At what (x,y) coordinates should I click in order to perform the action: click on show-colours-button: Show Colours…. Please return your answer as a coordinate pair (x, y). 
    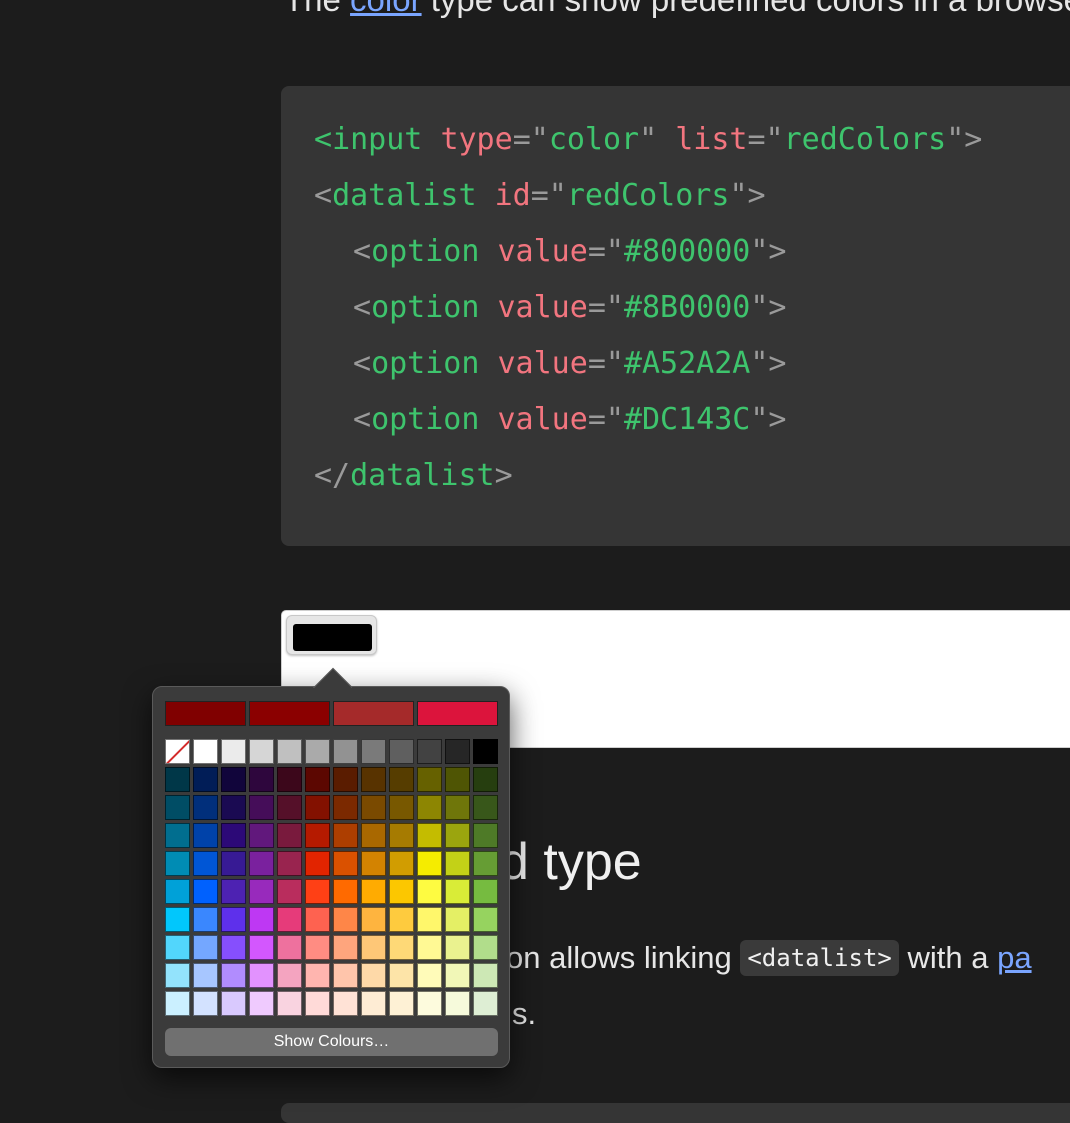
    Looking at the image, I should click on (331, 1042).